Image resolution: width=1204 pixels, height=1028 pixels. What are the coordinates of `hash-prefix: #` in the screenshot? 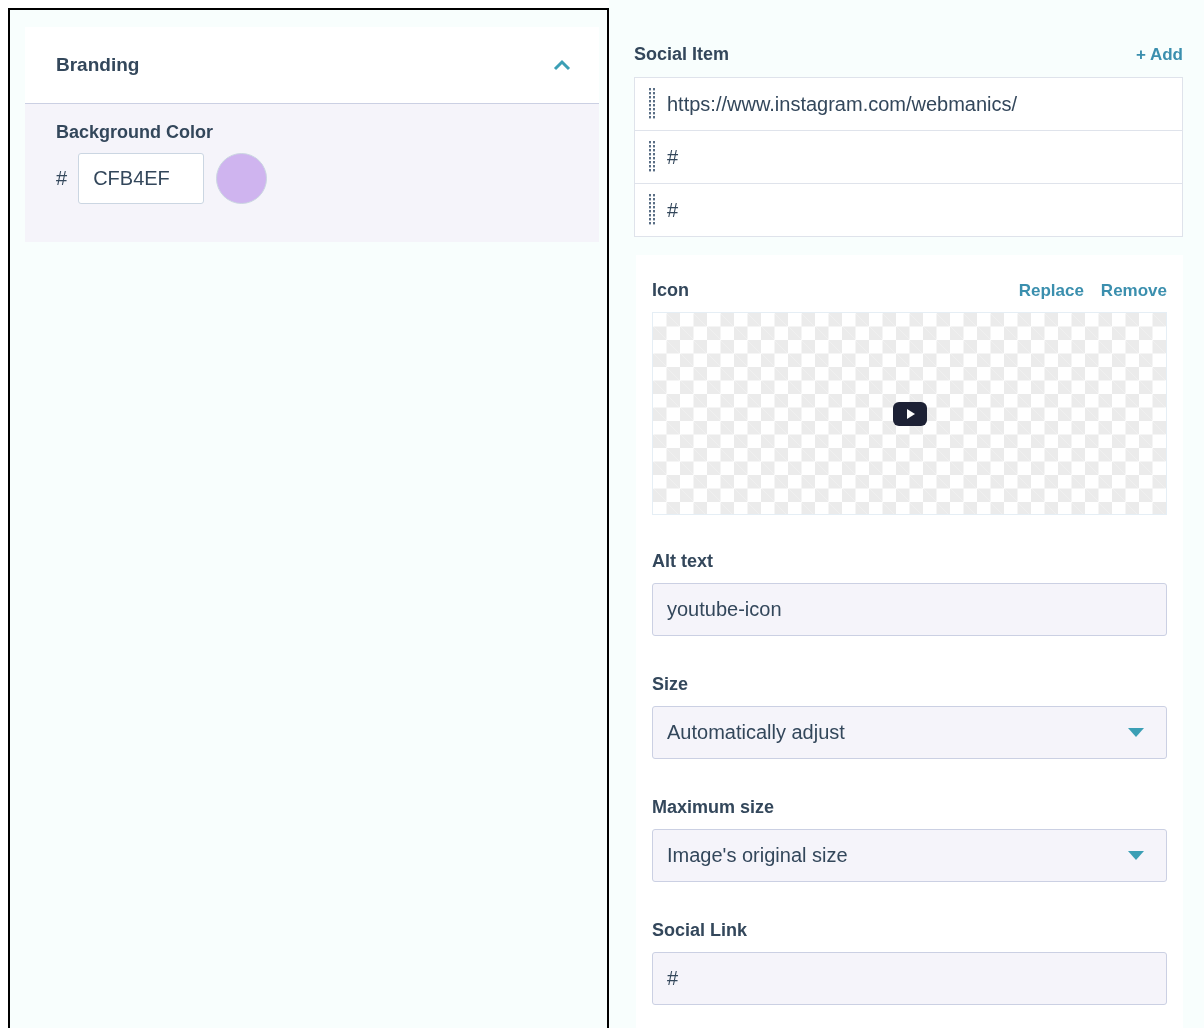 It's located at (62, 178).